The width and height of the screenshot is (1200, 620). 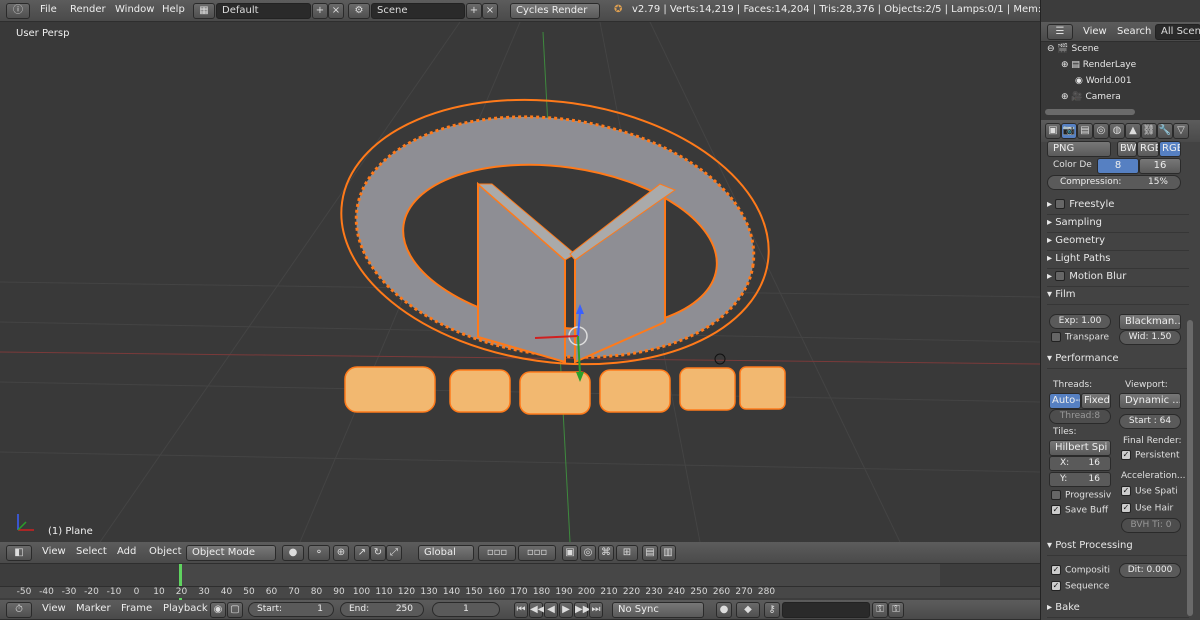 What do you see at coordinates (1127, 149) in the screenshot?
I see `color-mode-bw: BW` at bounding box center [1127, 149].